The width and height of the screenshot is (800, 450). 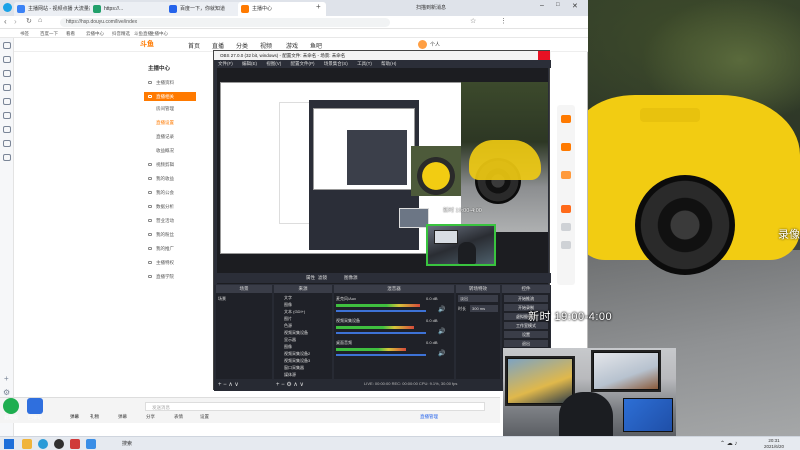 I want to click on source-item: 显示器, so click(x=290, y=339).